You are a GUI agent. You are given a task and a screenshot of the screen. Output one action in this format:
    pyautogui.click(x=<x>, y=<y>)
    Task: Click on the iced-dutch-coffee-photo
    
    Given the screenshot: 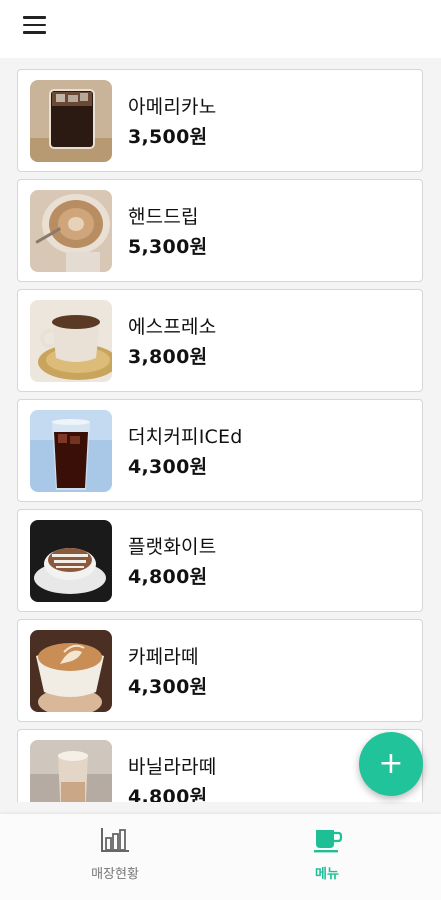 What is the action you would take?
    pyautogui.click(x=71, y=451)
    